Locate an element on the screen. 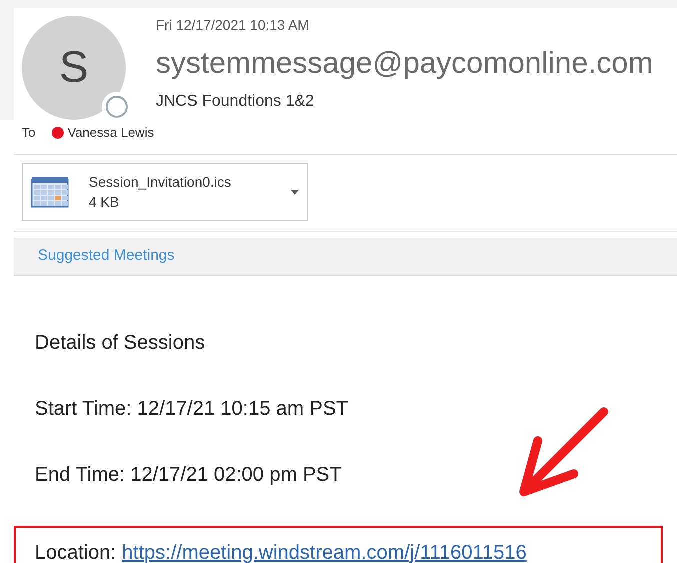  recipient-name: Vanessa Lewis is located at coordinates (111, 133).